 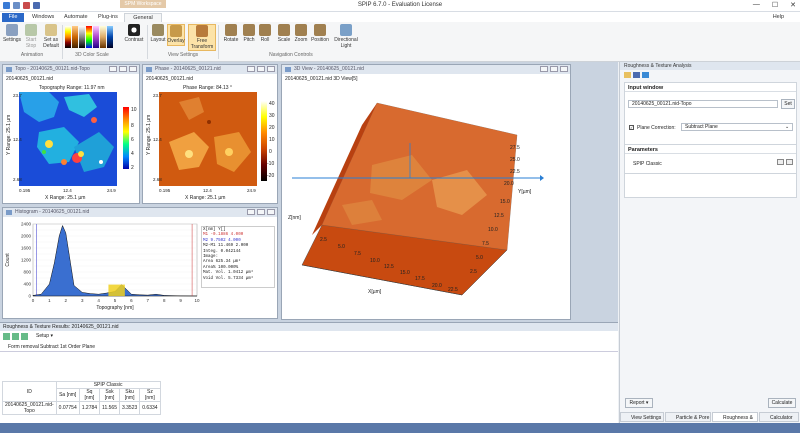 What do you see at coordinates (32, 55) in the screenshot?
I see `group-animation: Animation` at bounding box center [32, 55].